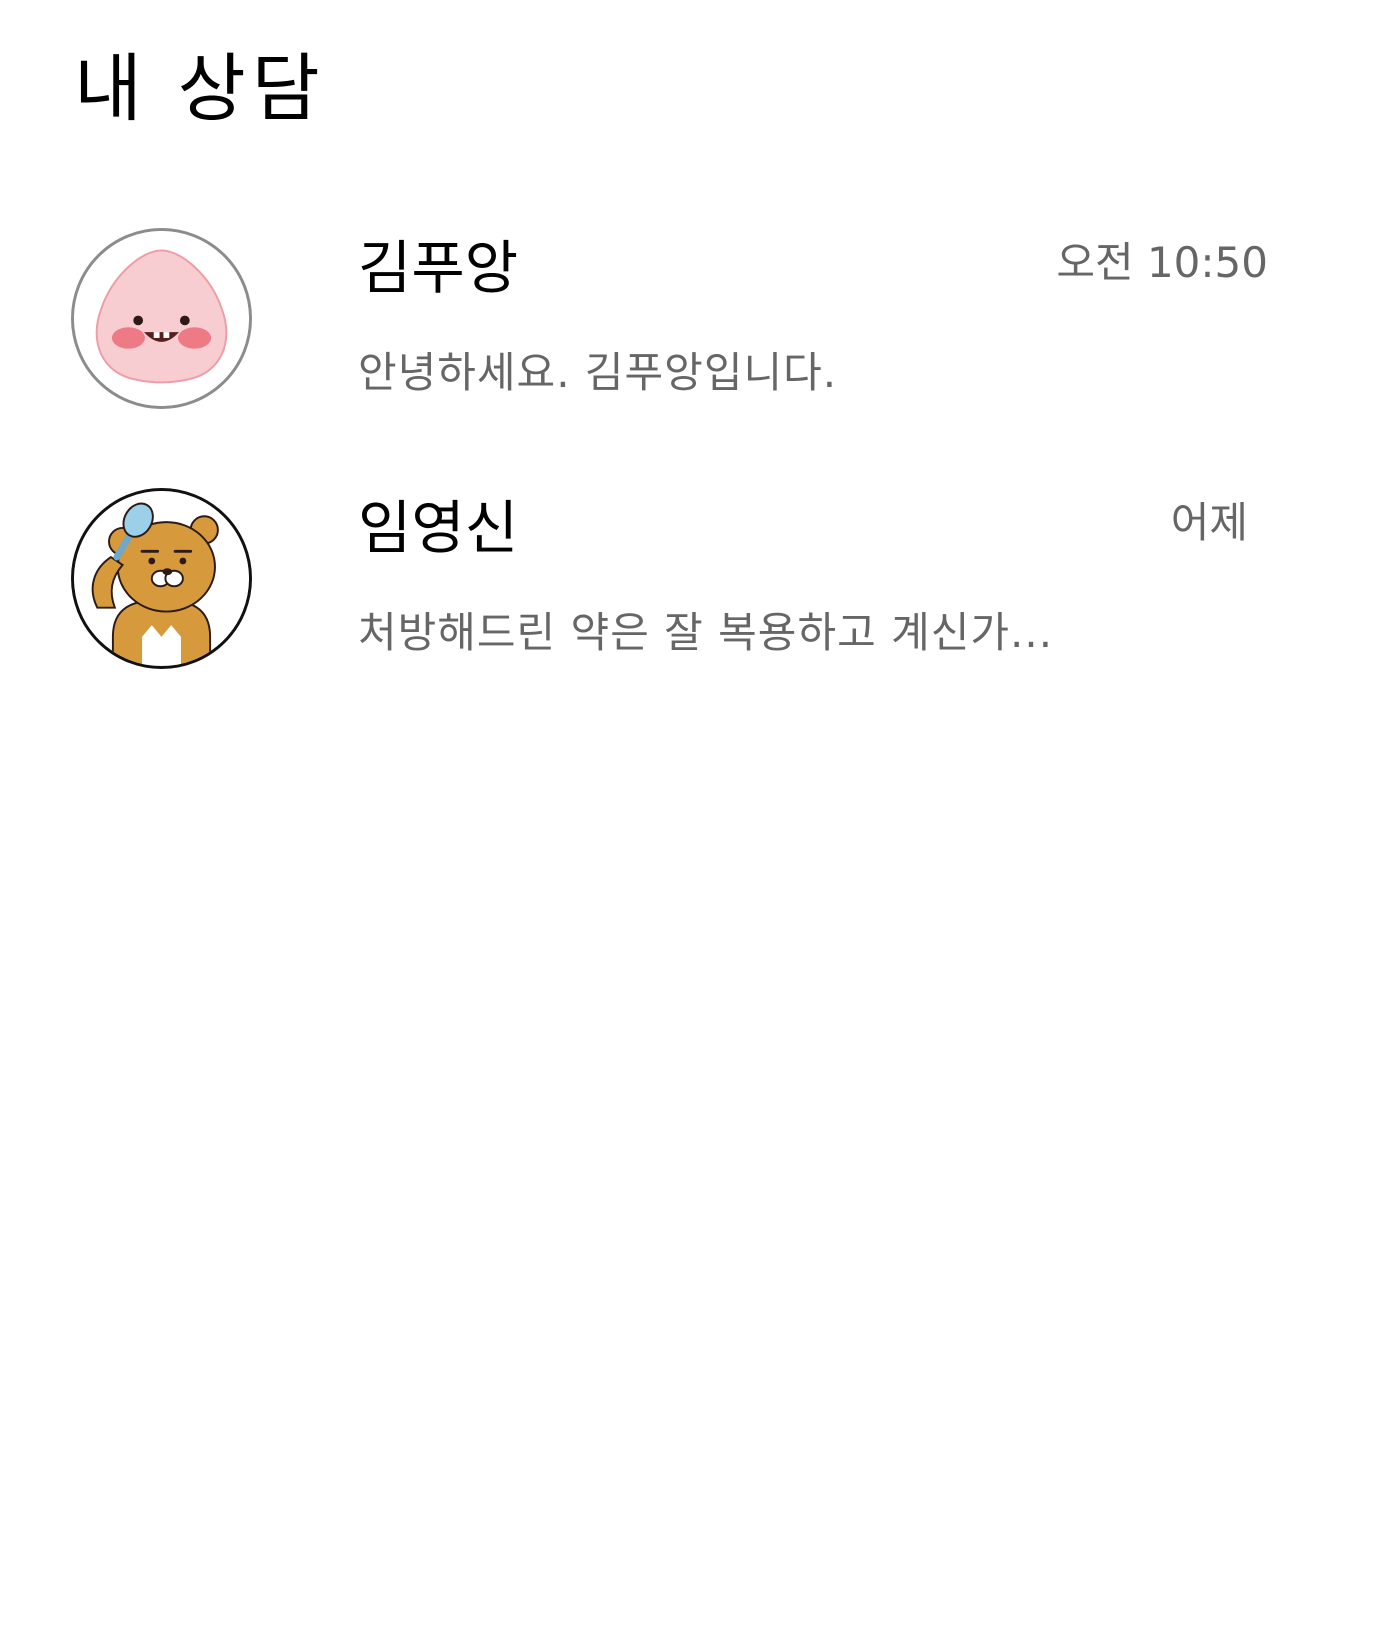  I want to click on chat-time: 오전 10:50, so click(1162, 262).